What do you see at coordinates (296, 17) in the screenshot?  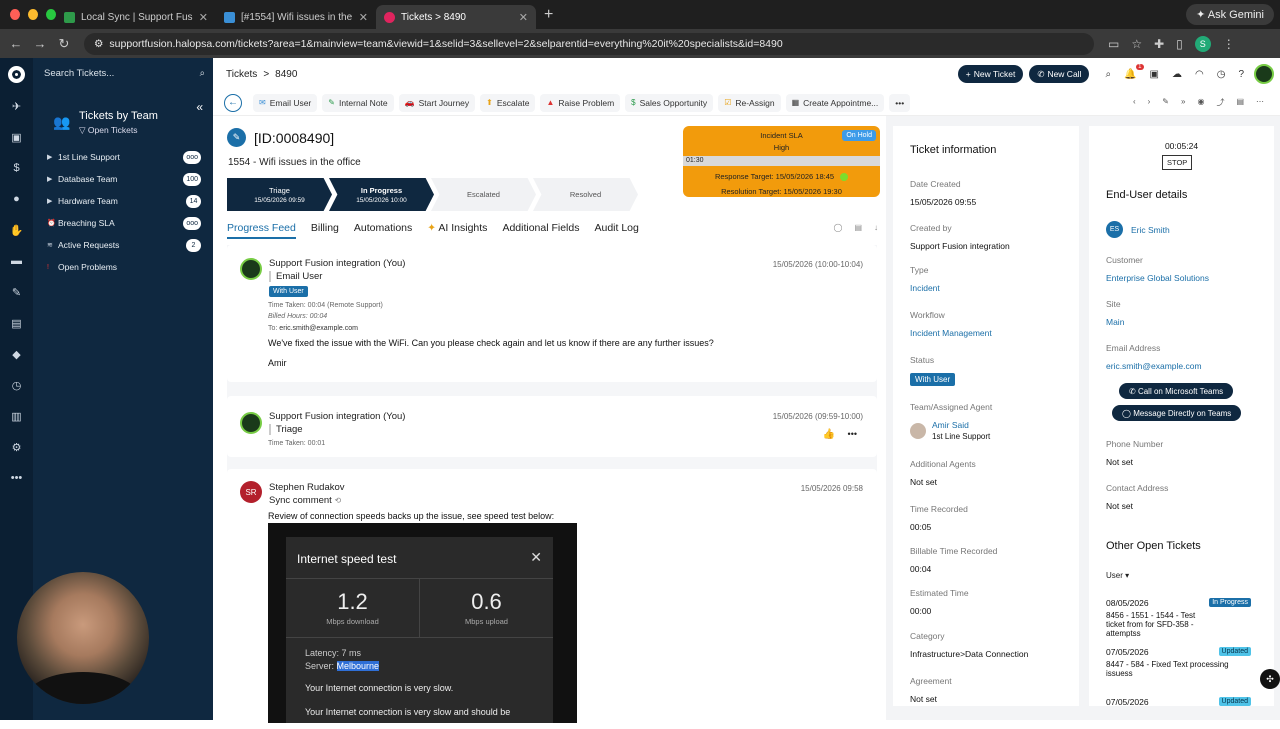 I see `browser-tab-2: [#1554] Wifi issues in the offi ✕` at bounding box center [296, 17].